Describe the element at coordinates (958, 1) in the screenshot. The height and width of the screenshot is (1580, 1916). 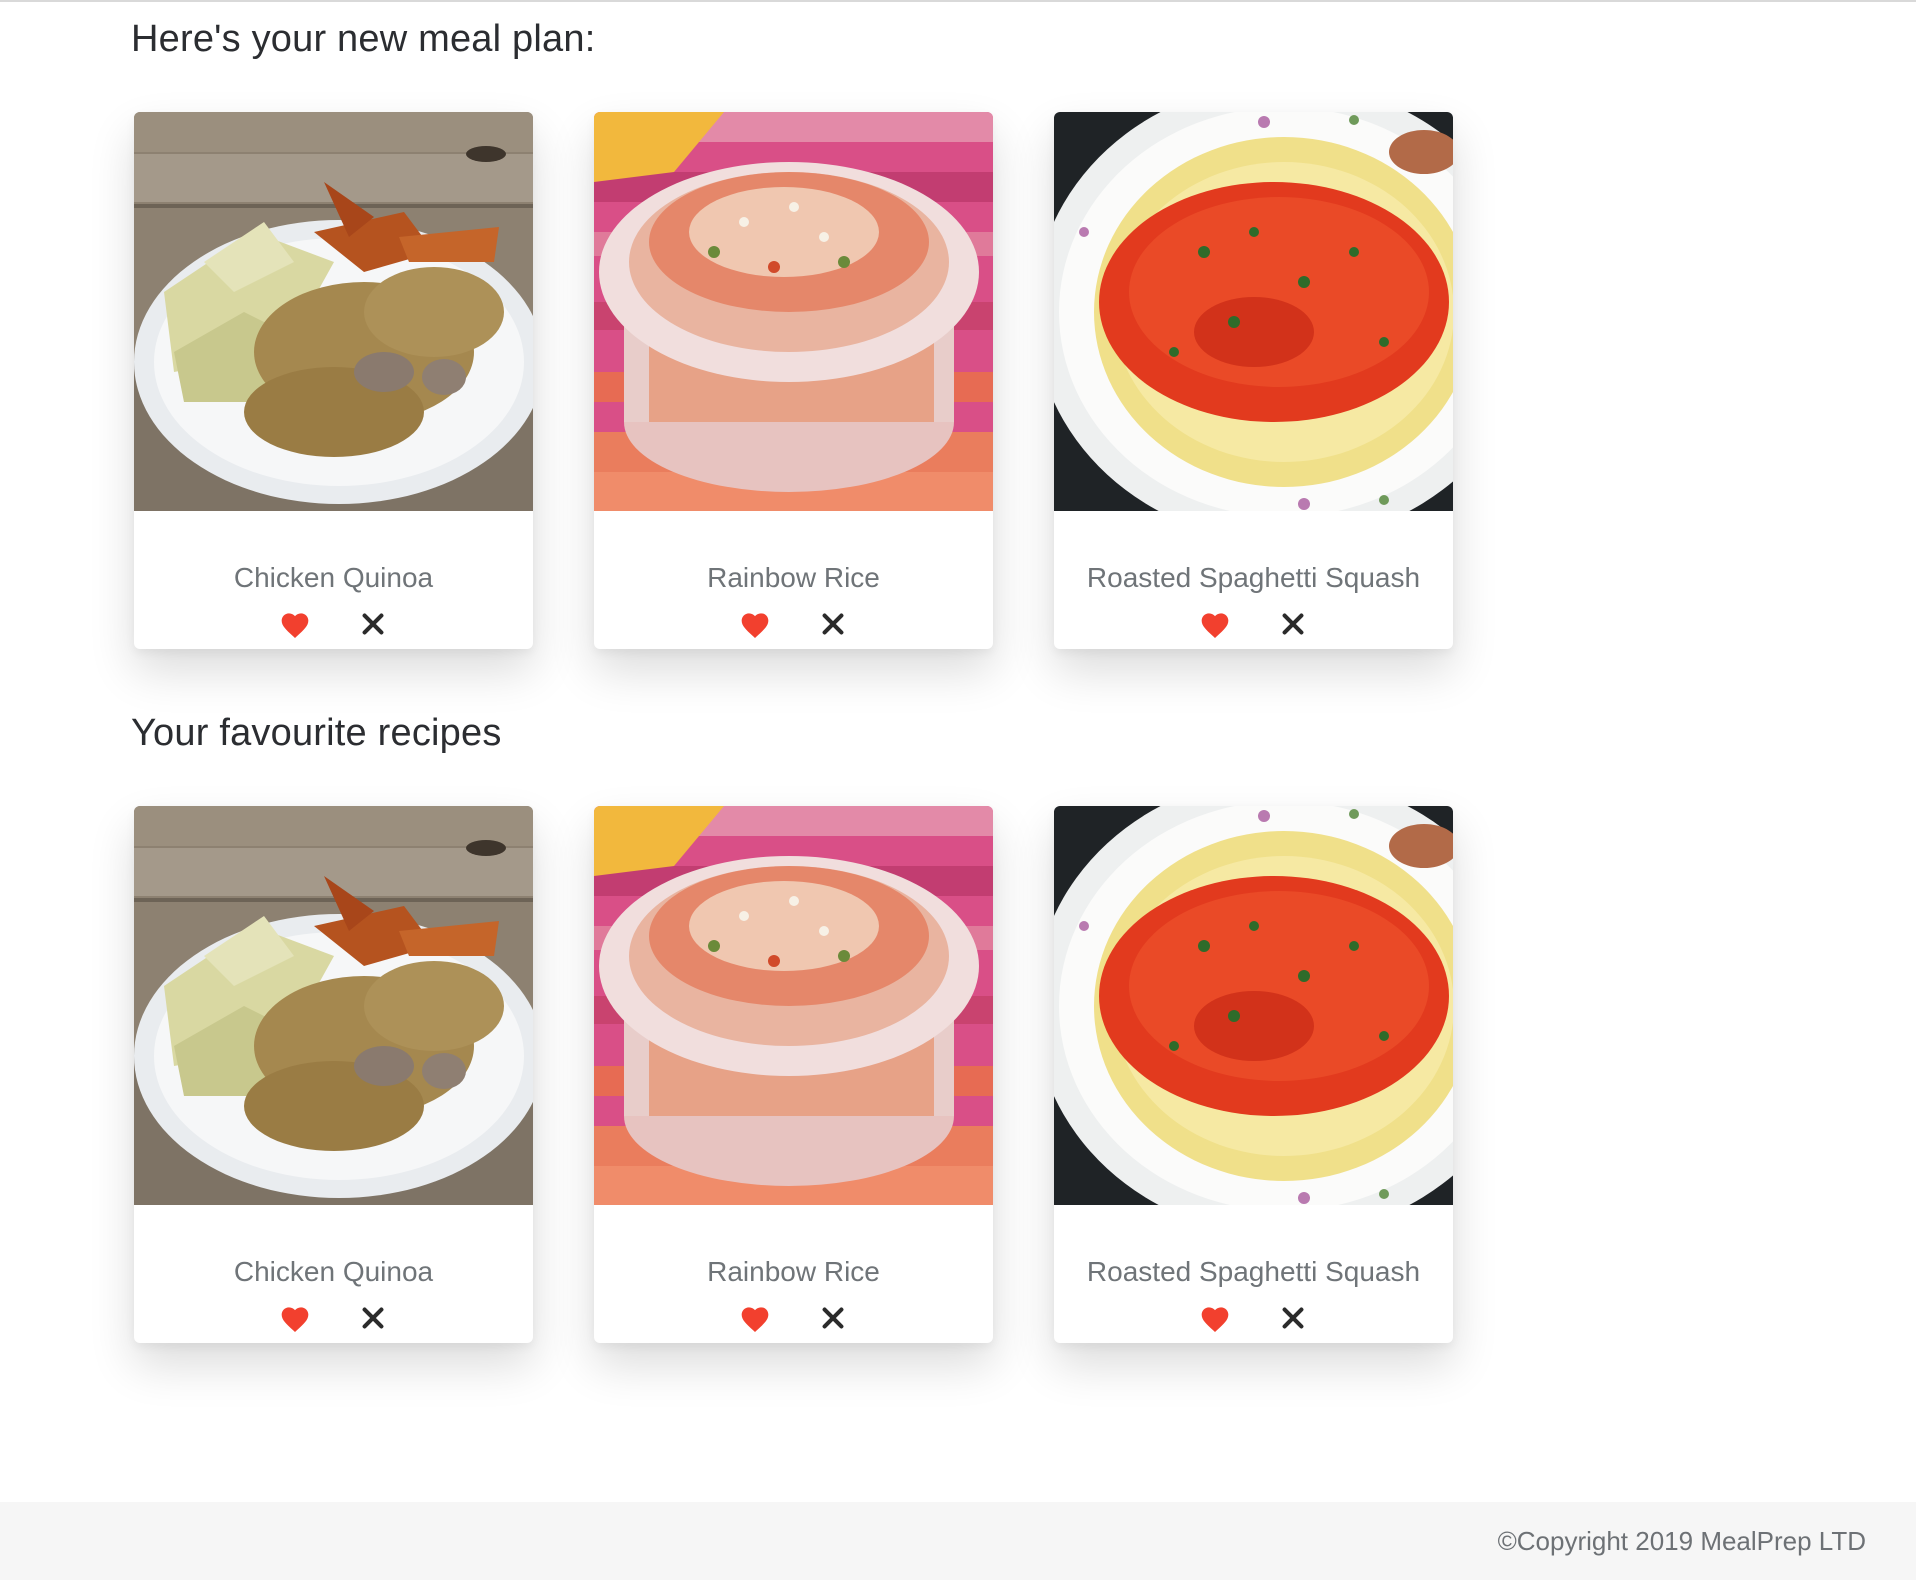
I see `top-divider` at that location.